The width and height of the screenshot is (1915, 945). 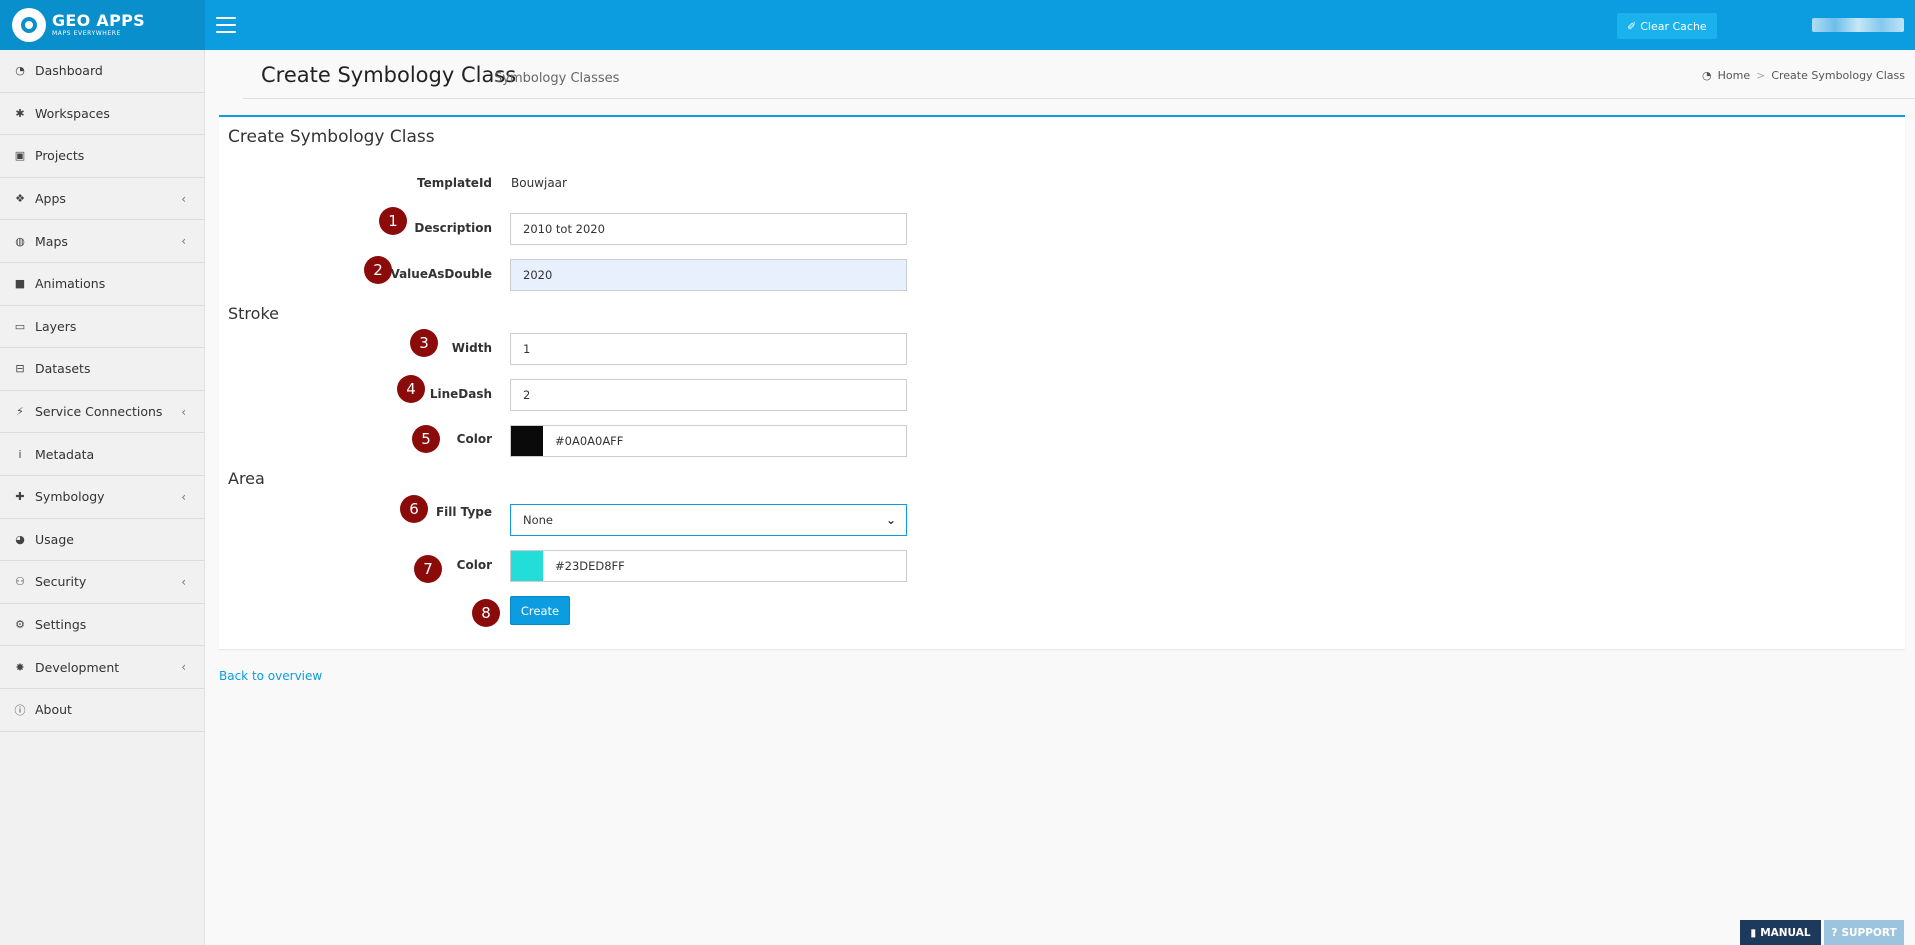 I want to click on stroke-color-value: #0A0A0AFF, so click(x=589, y=441).